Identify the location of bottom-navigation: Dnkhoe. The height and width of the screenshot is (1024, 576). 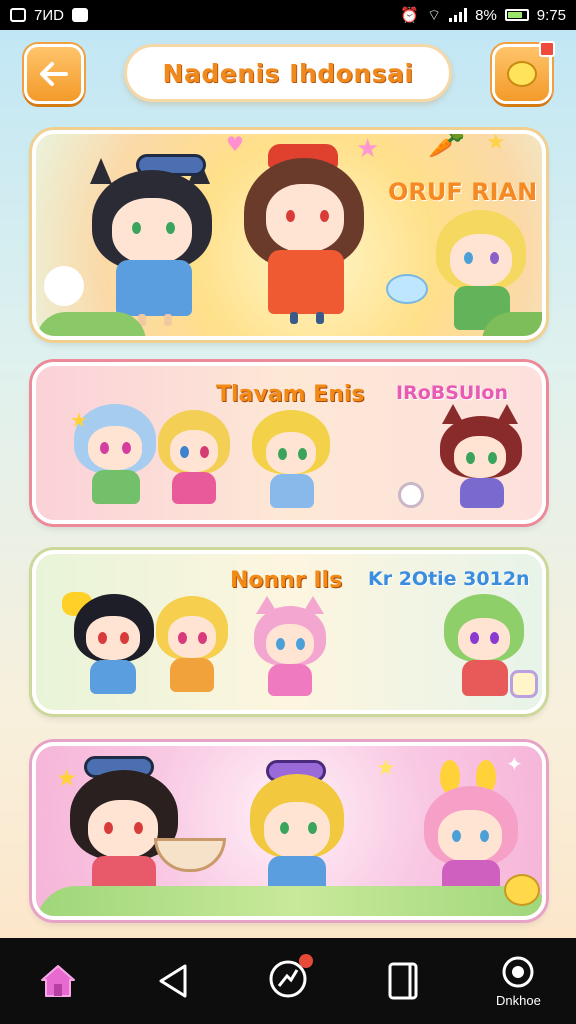
(288, 981).